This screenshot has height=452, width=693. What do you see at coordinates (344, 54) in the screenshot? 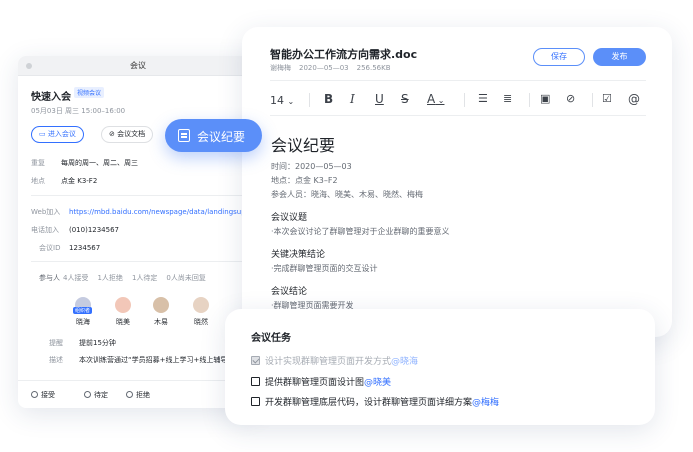
I see `document-title: 智能办公工作流方向需求.doc` at bounding box center [344, 54].